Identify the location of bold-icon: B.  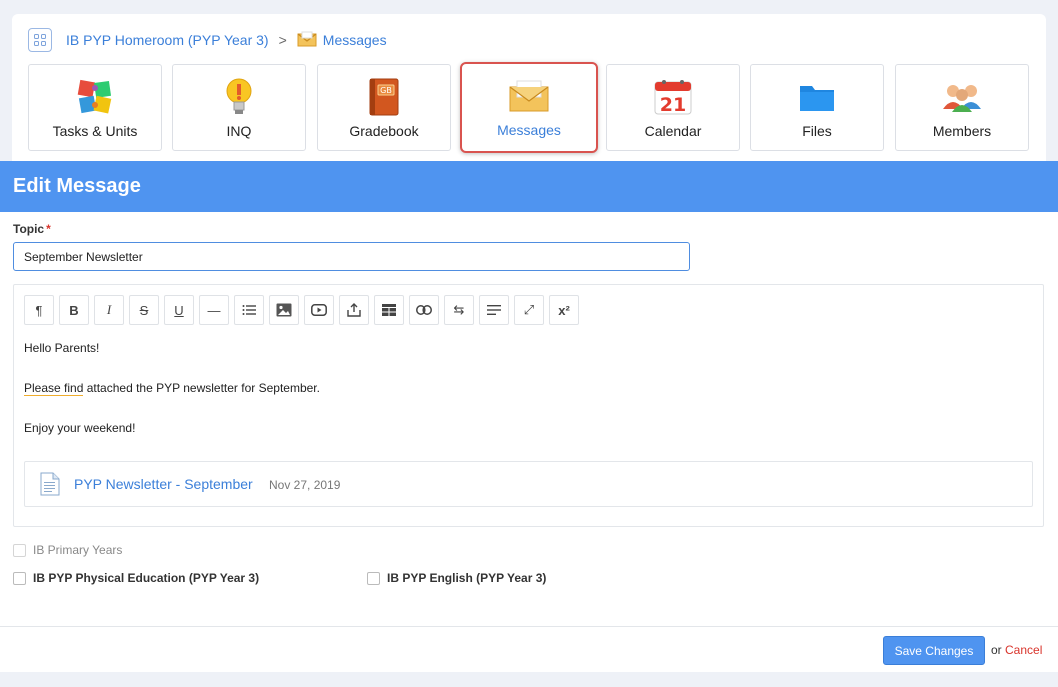
(74, 310).